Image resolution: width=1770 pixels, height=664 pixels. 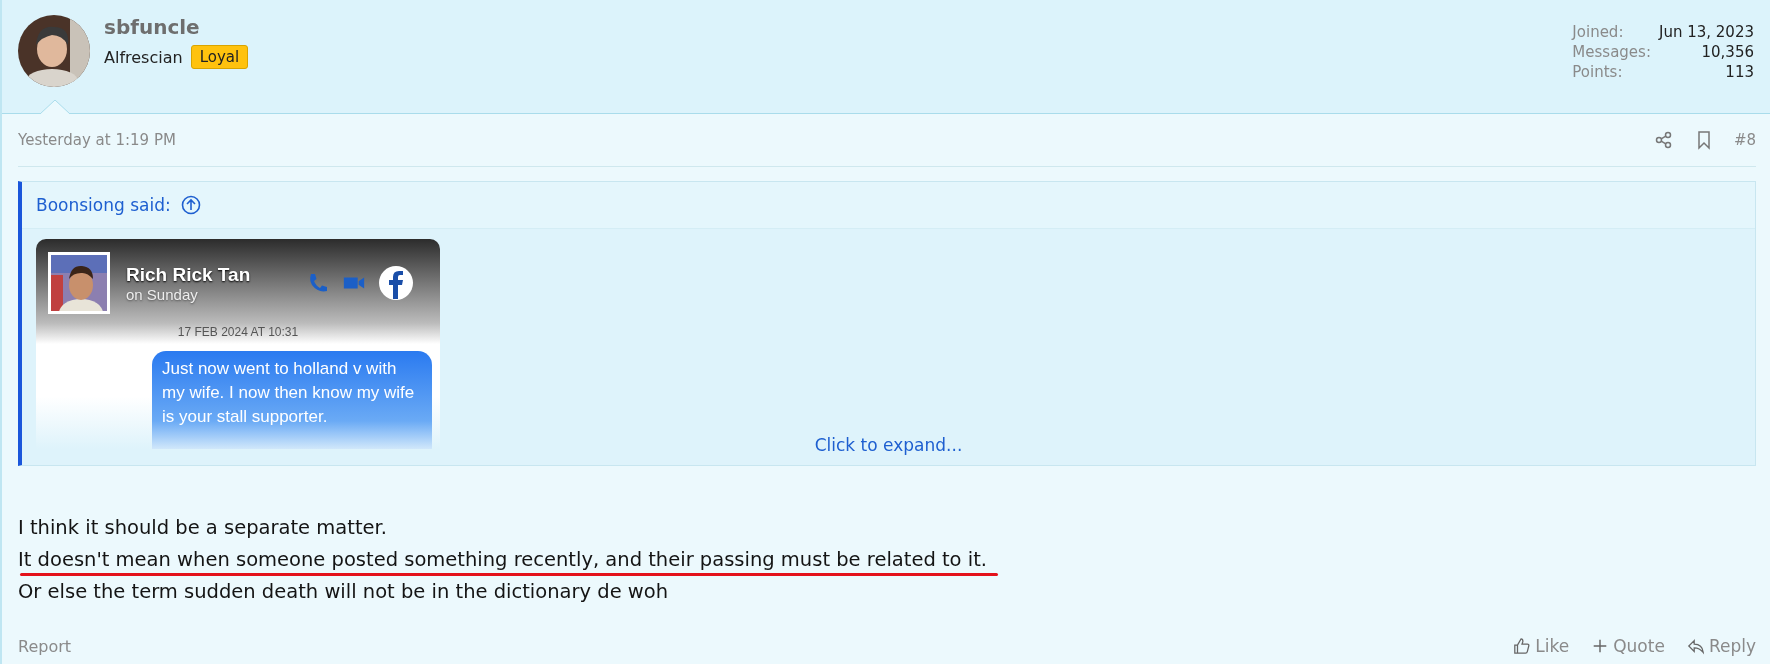 What do you see at coordinates (1522, 646) in the screenshot?
I see `thumbs-up-icon` at bounding box center [1522, 646].